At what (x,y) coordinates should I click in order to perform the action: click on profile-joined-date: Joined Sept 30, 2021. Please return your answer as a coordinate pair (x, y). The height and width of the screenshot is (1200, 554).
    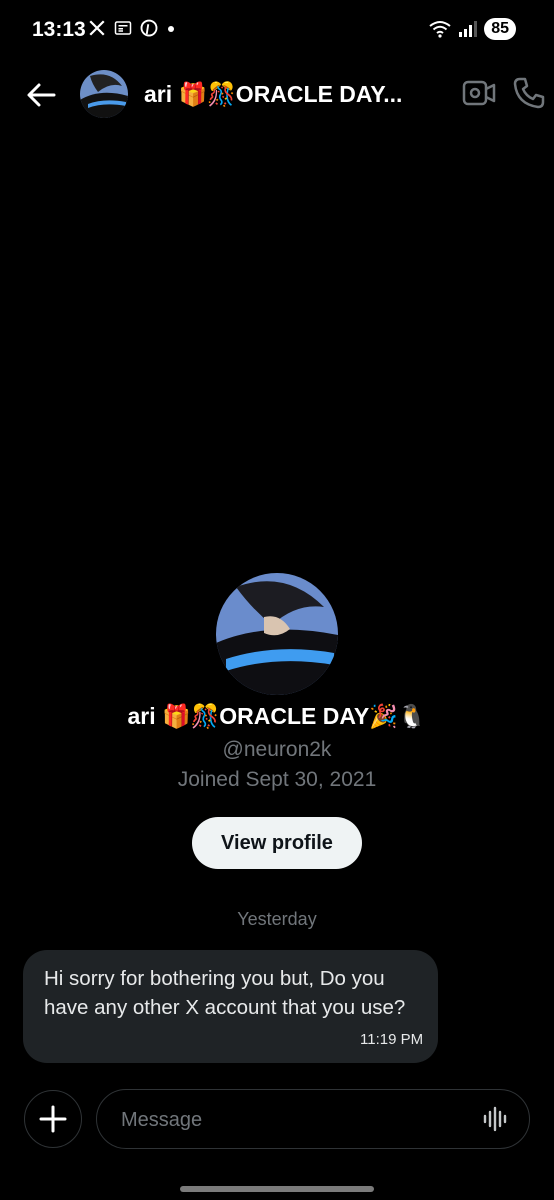
    Looking at the image, I should click on (277, 779).